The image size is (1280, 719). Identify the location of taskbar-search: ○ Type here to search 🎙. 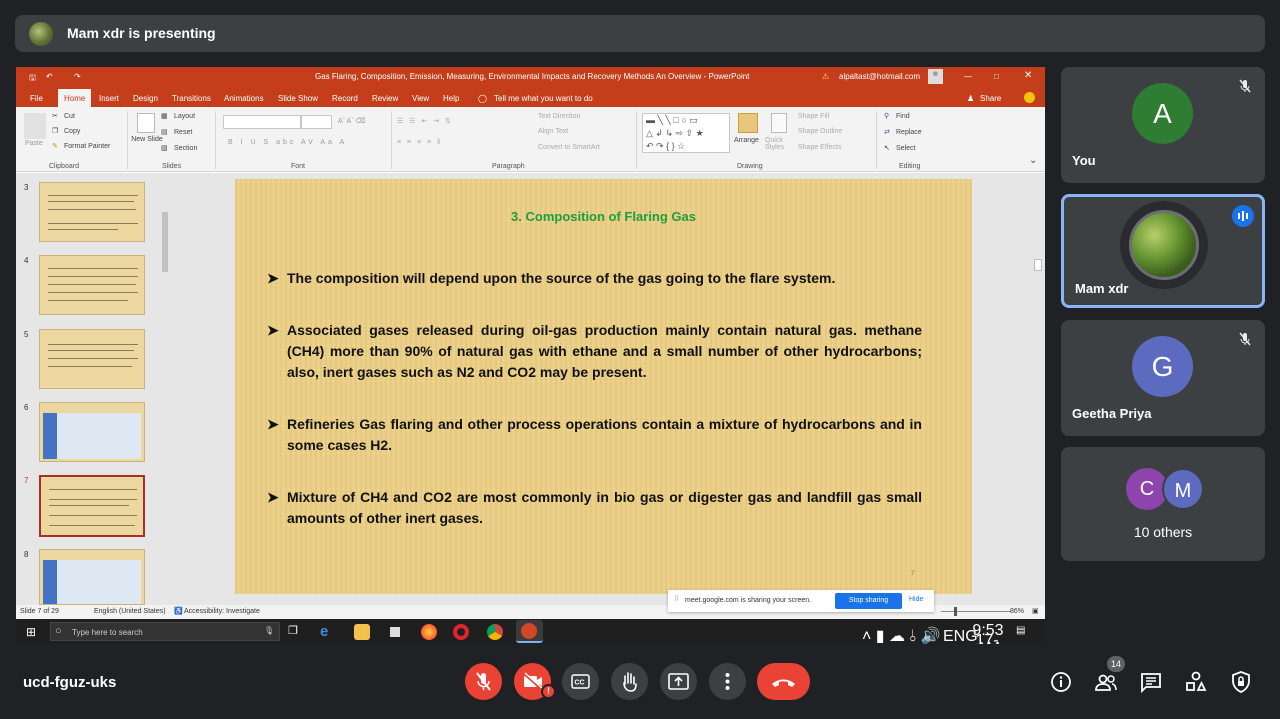
(165, 631).